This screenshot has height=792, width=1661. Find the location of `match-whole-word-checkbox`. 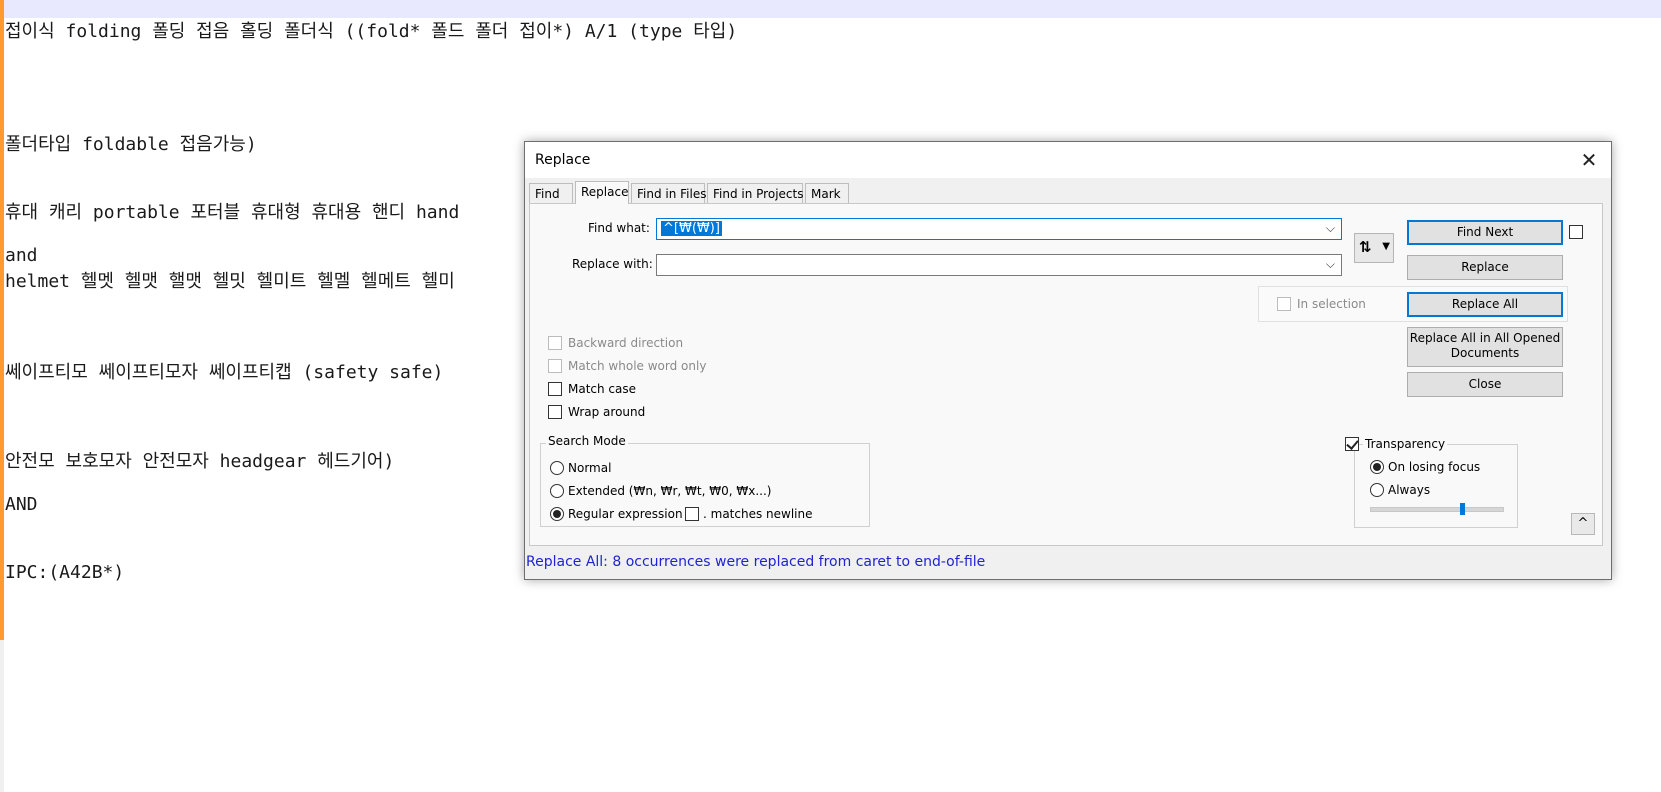

match-whole-word-checkbox is located at coordinates (555, 366).